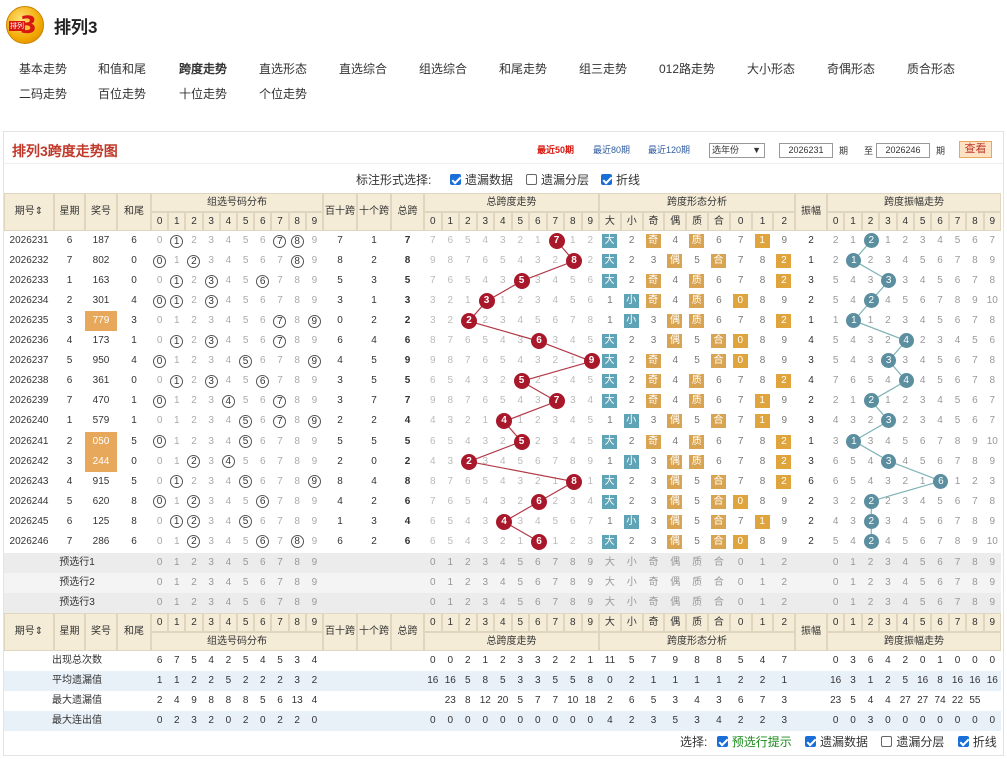 Image resolution: width=1007 pixels, height=759 pixels. What do you see at coordinates (122, 68) in the screenshot?
I see `nav-link: 和值和尾` at bounding box center [122, 68].